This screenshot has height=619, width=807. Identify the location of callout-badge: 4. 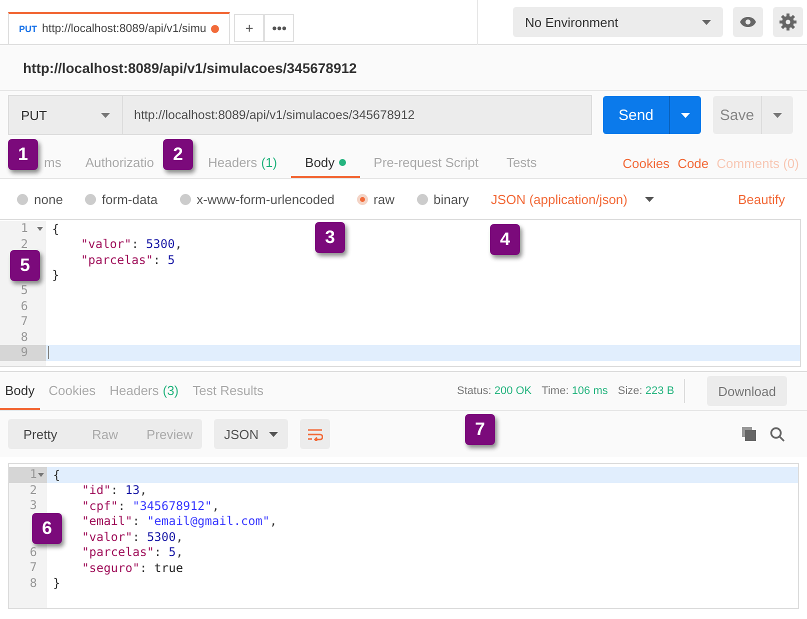
(505, 239).